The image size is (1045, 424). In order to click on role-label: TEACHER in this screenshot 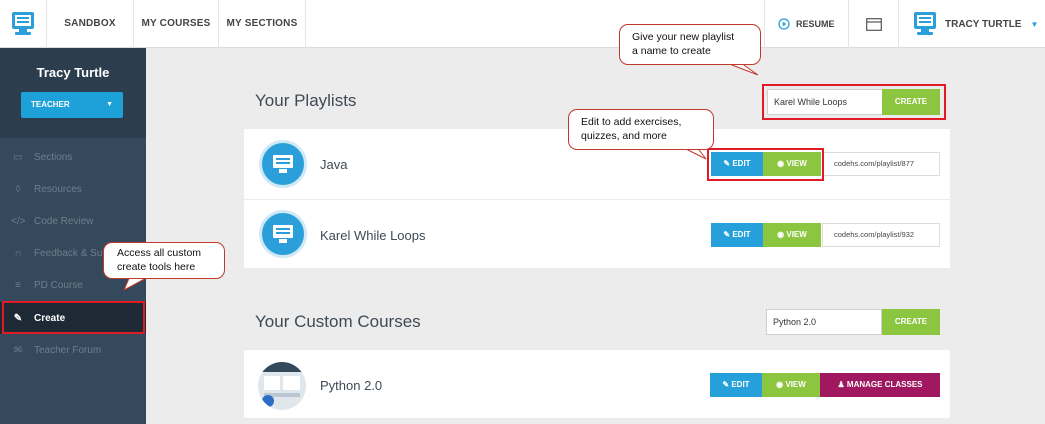, I will do `click(50, 104)`.